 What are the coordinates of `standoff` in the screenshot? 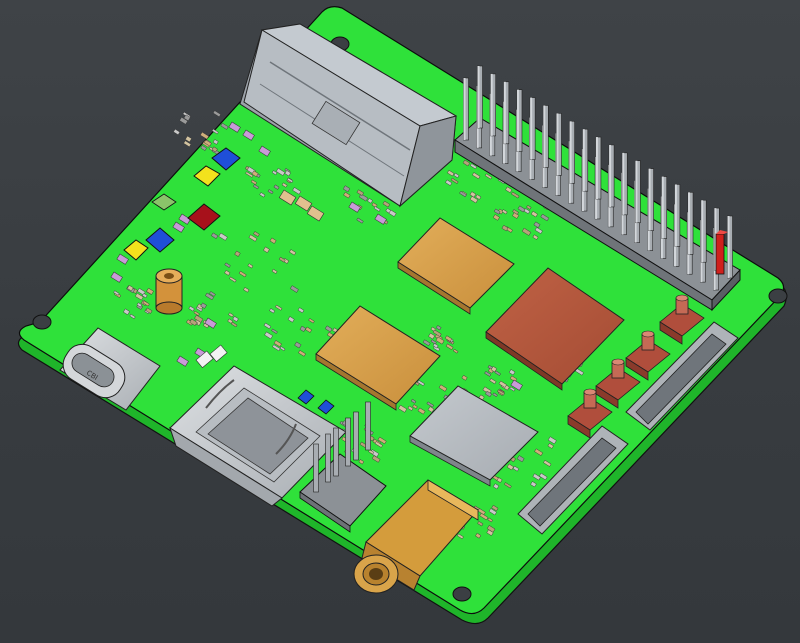 It's located at (169, 291).